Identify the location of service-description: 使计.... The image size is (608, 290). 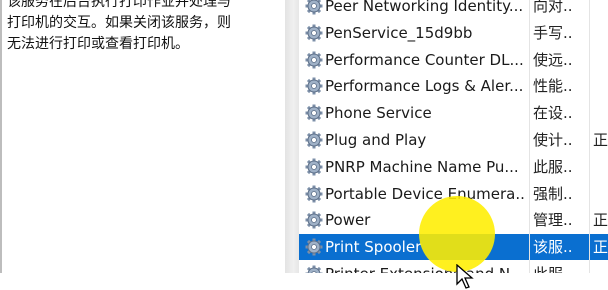
(553, 140).